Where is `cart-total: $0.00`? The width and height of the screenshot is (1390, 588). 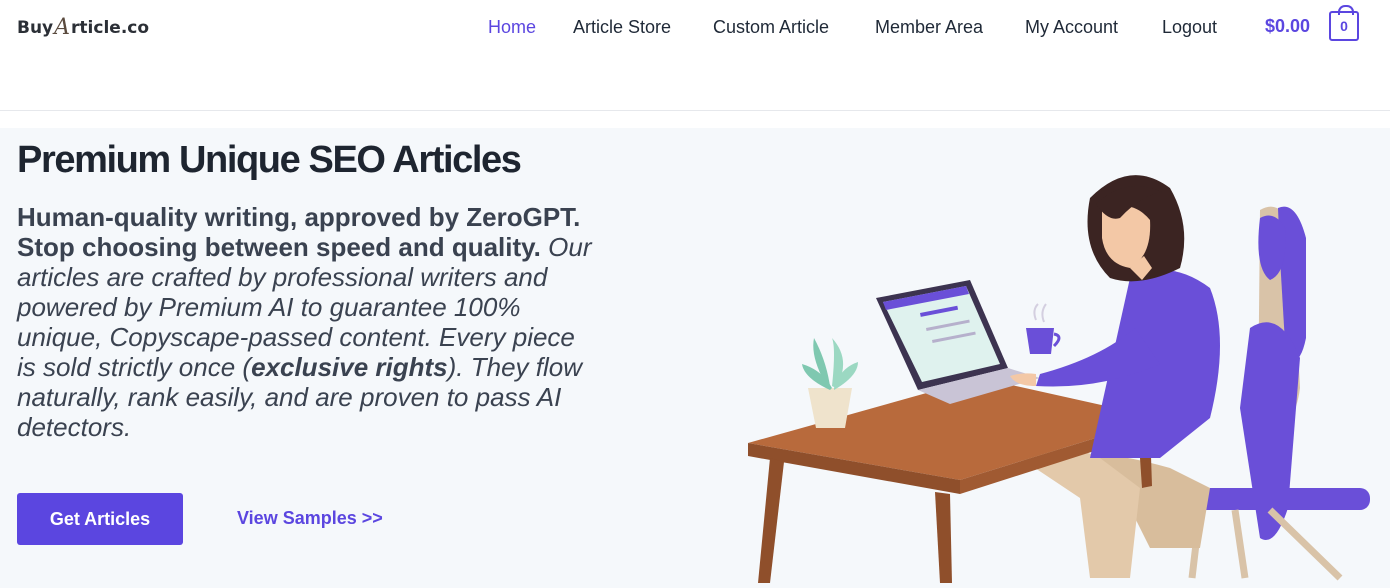 cart-total: $0.00 is located at coordinates (1287, 26).